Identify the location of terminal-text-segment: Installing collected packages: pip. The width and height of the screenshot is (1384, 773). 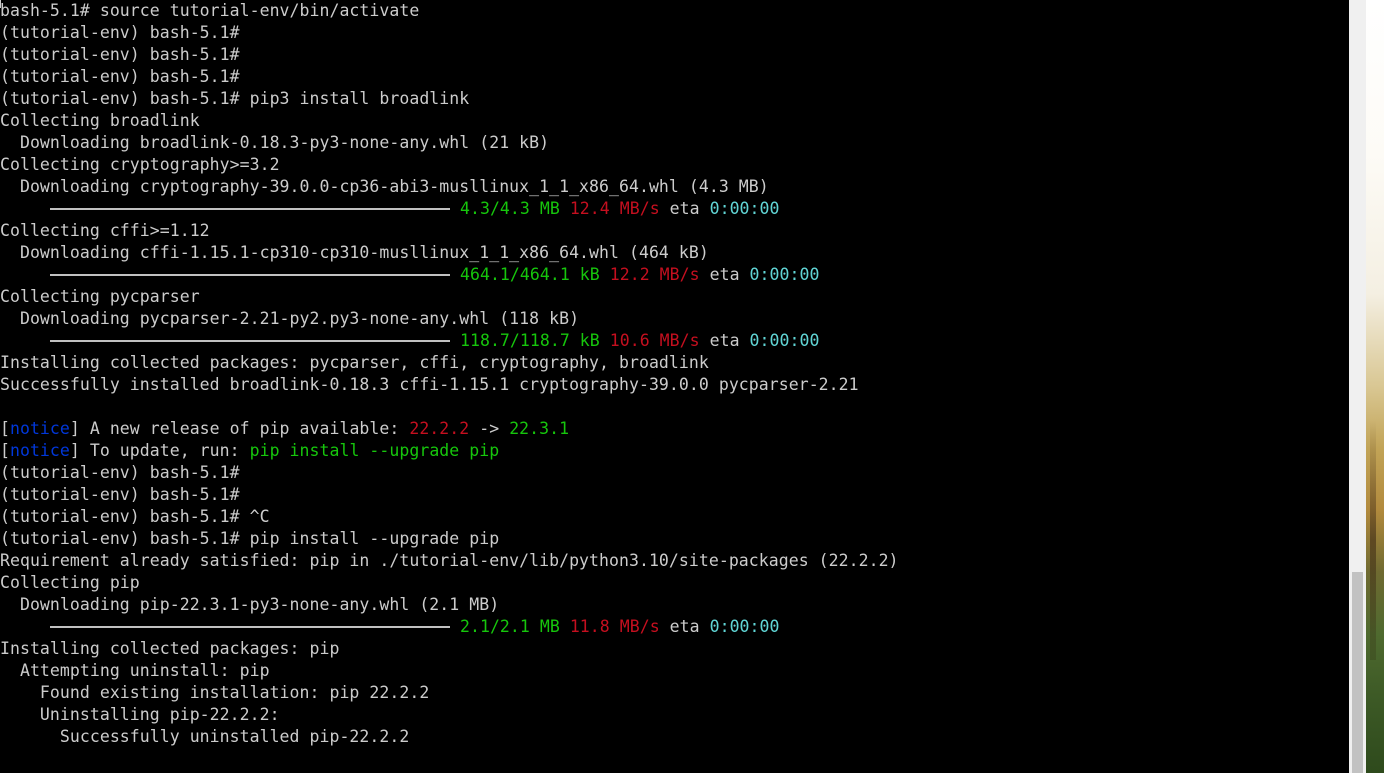
(170, 648).